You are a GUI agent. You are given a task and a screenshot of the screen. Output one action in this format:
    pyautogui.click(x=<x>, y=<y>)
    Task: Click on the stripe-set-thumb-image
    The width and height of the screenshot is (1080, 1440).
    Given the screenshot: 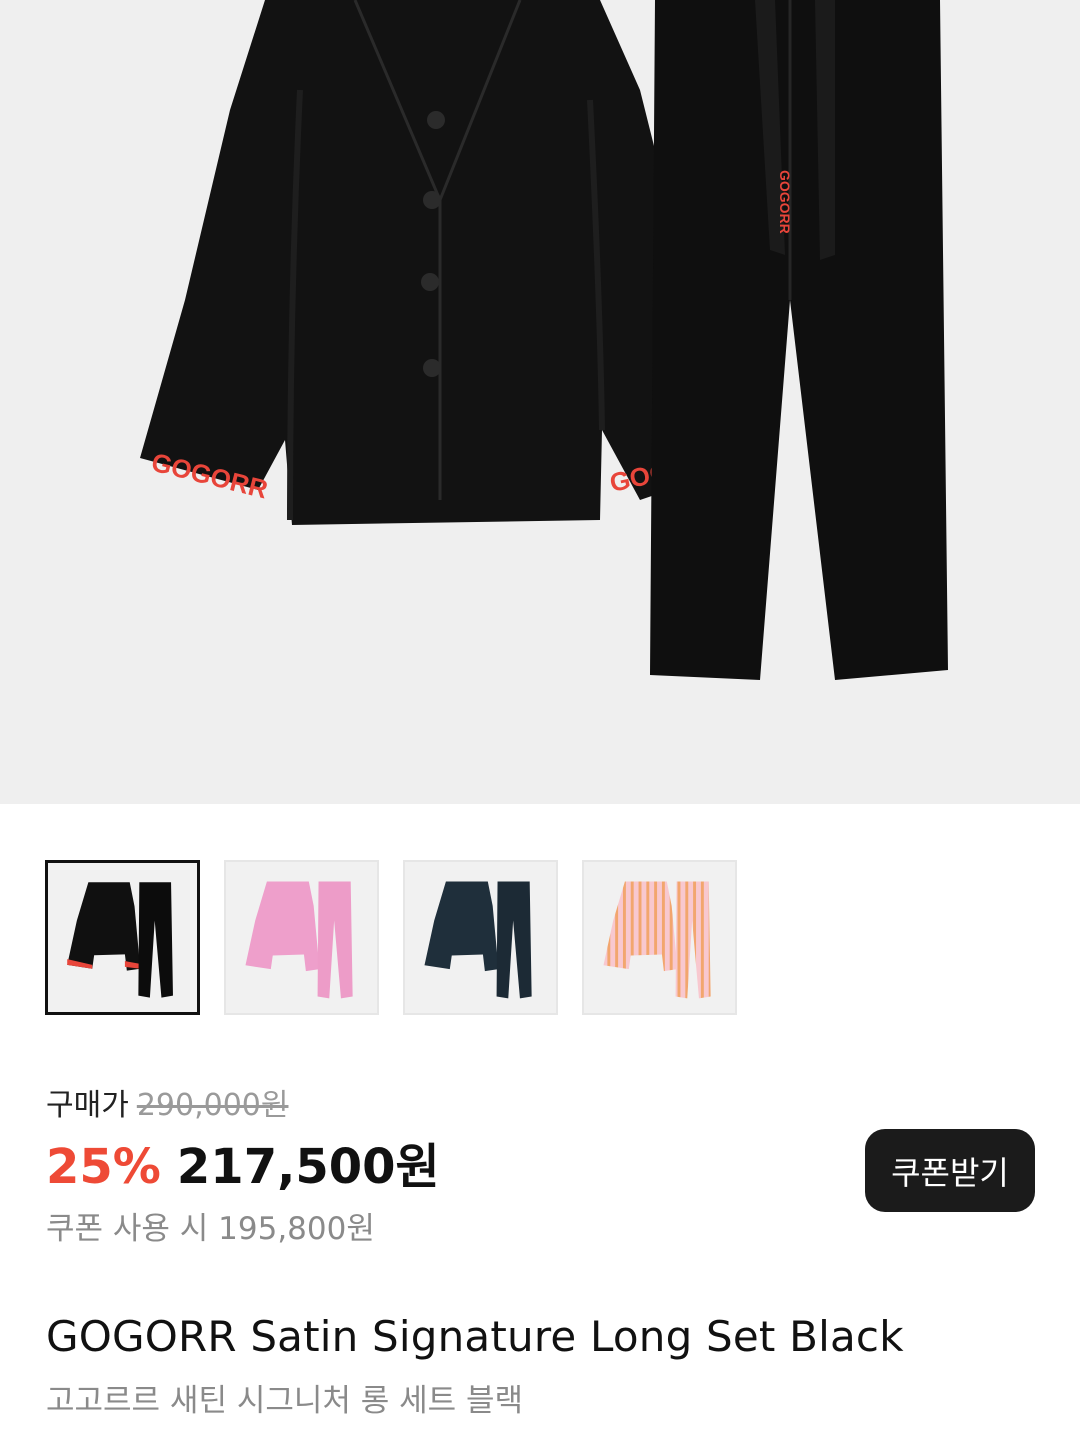 What is the action you would take?
    pyautogui.click(x=659, y=937)
    